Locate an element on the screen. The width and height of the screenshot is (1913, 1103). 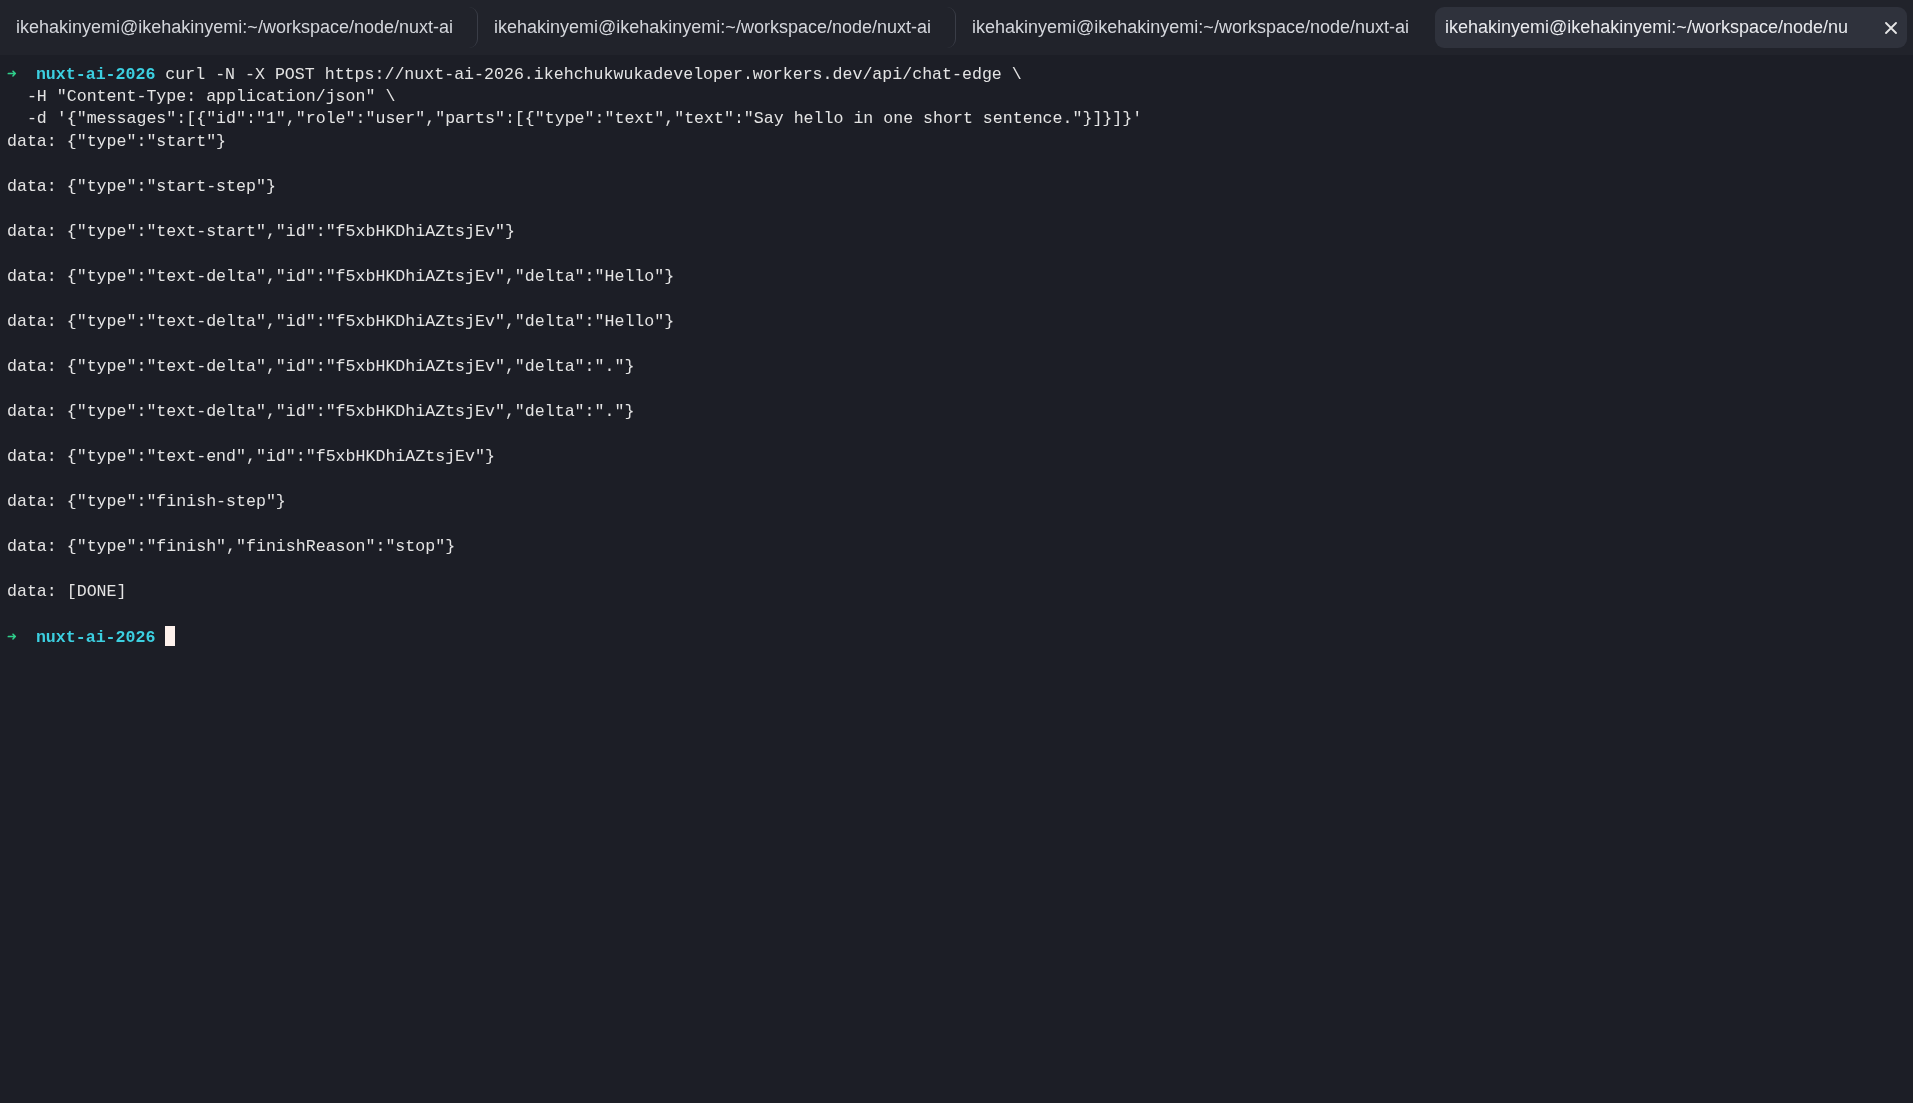
output-line: data: {"type":"finish","finishReason":"stop"} is located at coordinates (231, 546).